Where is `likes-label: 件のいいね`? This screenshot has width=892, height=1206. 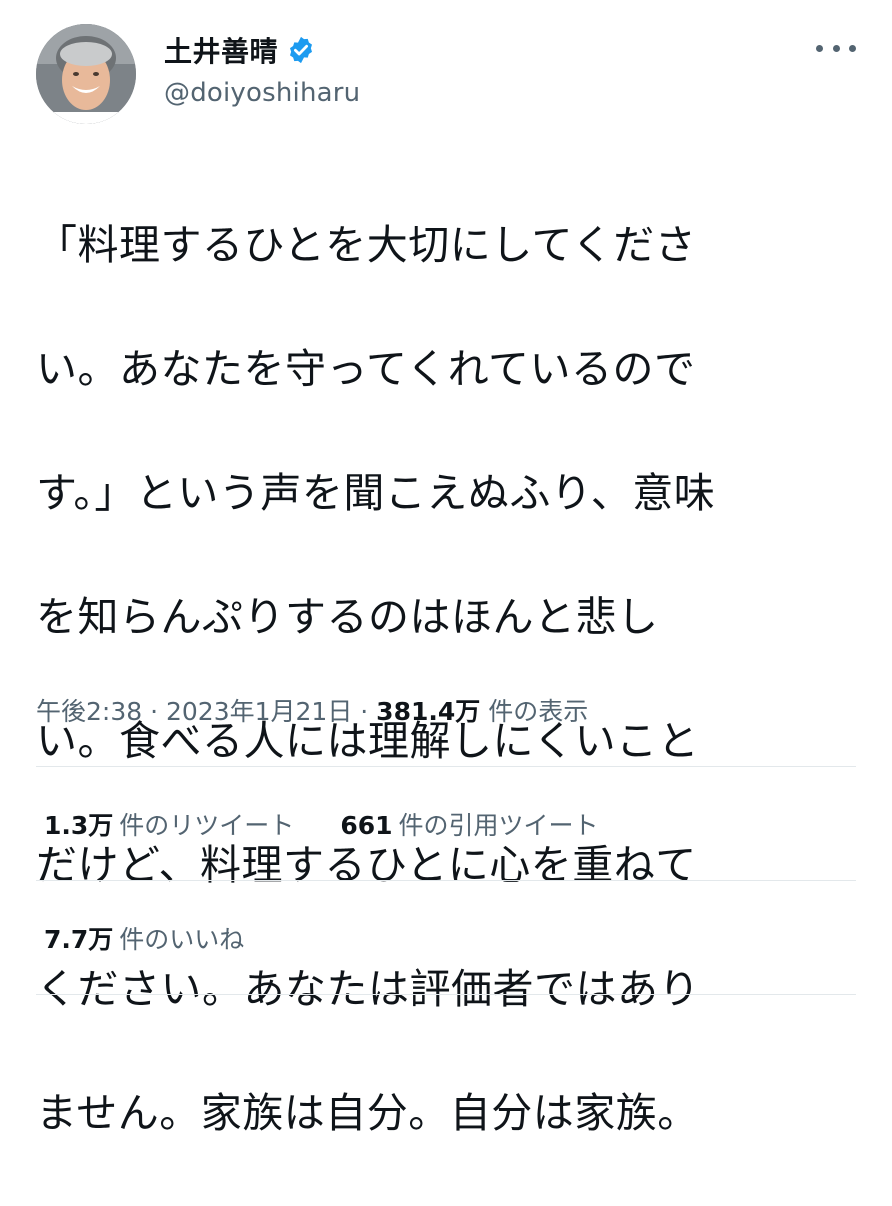
likes-label: 件のいいね is located at coordinates (182, 939).